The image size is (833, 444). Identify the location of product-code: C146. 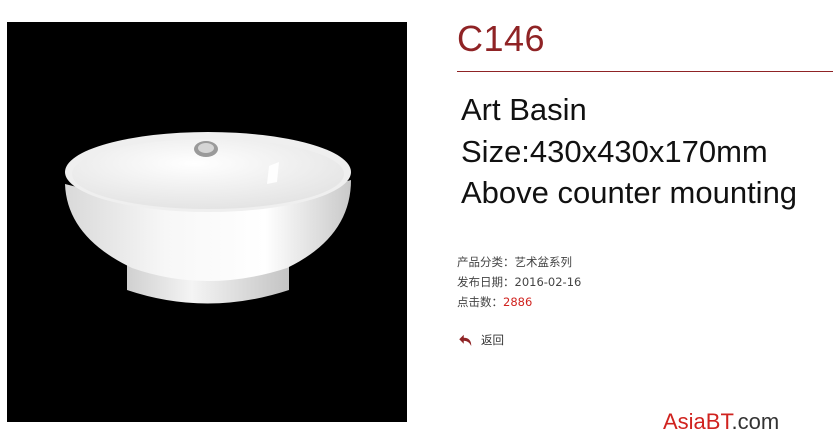
(501, 38).